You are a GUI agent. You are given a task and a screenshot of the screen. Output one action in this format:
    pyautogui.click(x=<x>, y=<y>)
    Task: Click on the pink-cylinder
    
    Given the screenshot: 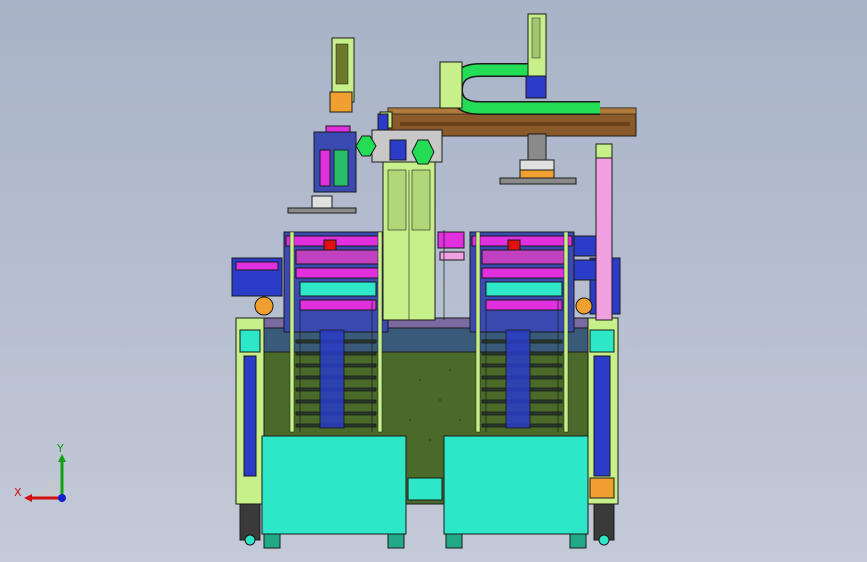 What is the action you would take?
    pyautogui.click(x=604, y=232)
    